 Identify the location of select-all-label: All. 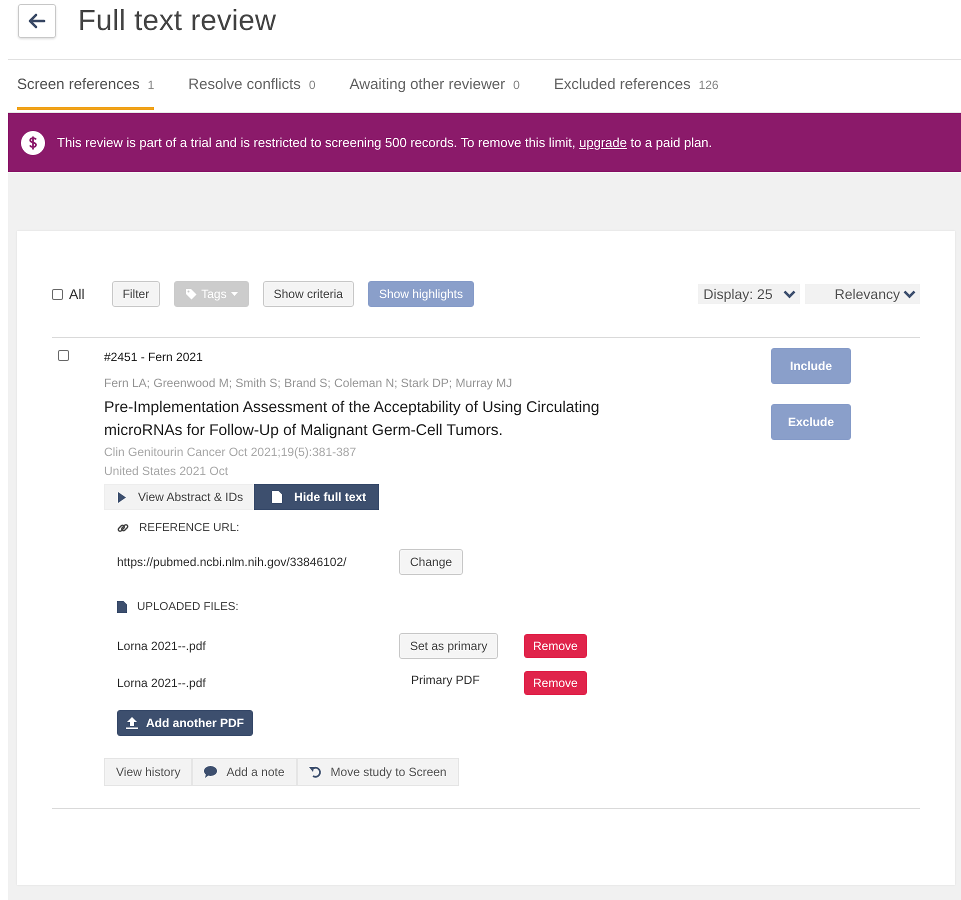
(77, 294).